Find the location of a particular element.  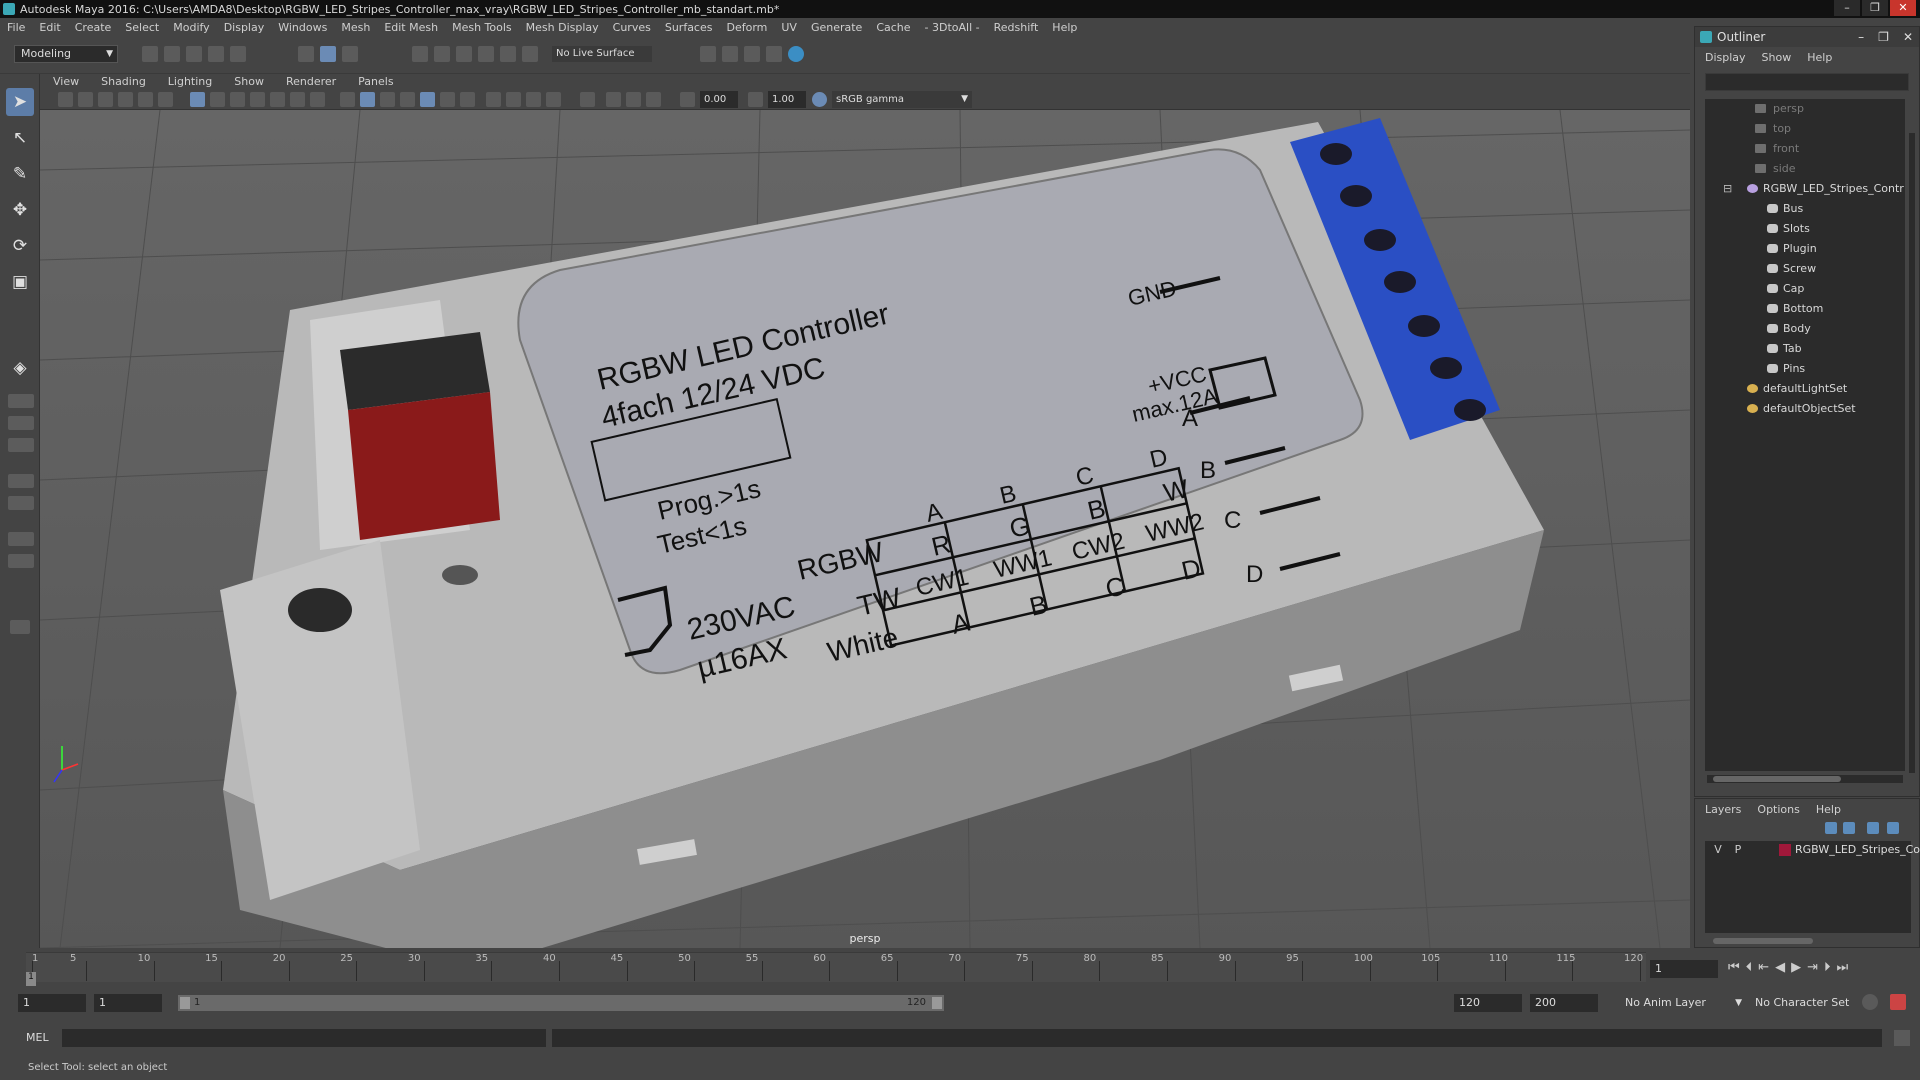

smooth-shade-icon is located at coordinates (367, 99).